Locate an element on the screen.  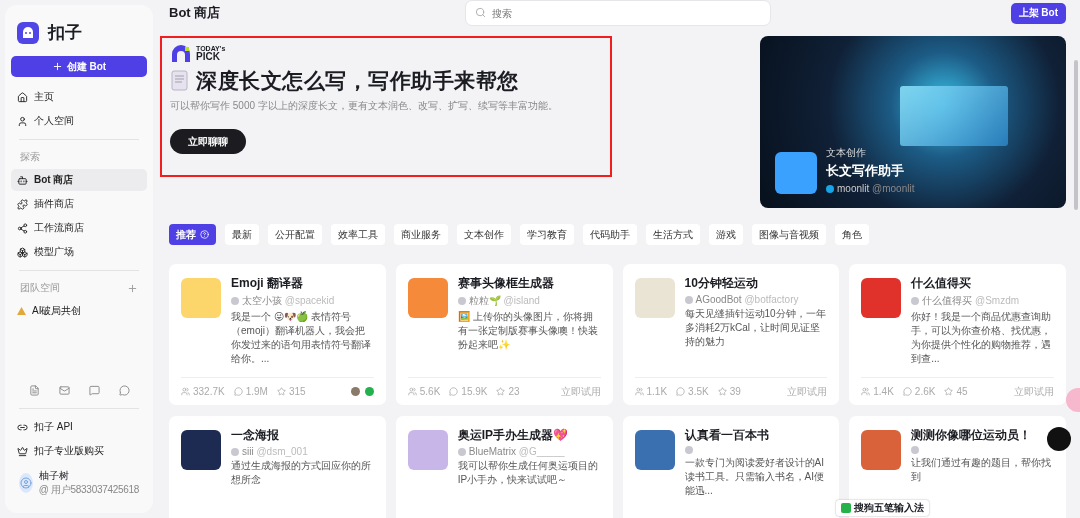
logo-icon is located at coordinates (28, 32).